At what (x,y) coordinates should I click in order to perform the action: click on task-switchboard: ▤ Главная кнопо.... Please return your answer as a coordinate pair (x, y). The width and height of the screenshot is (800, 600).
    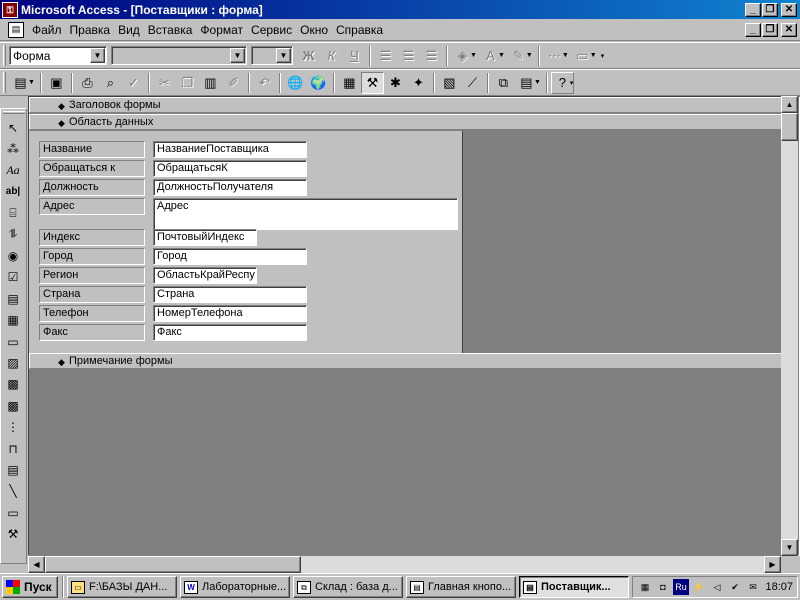
    Looking at the image, I should click on (461, 587).